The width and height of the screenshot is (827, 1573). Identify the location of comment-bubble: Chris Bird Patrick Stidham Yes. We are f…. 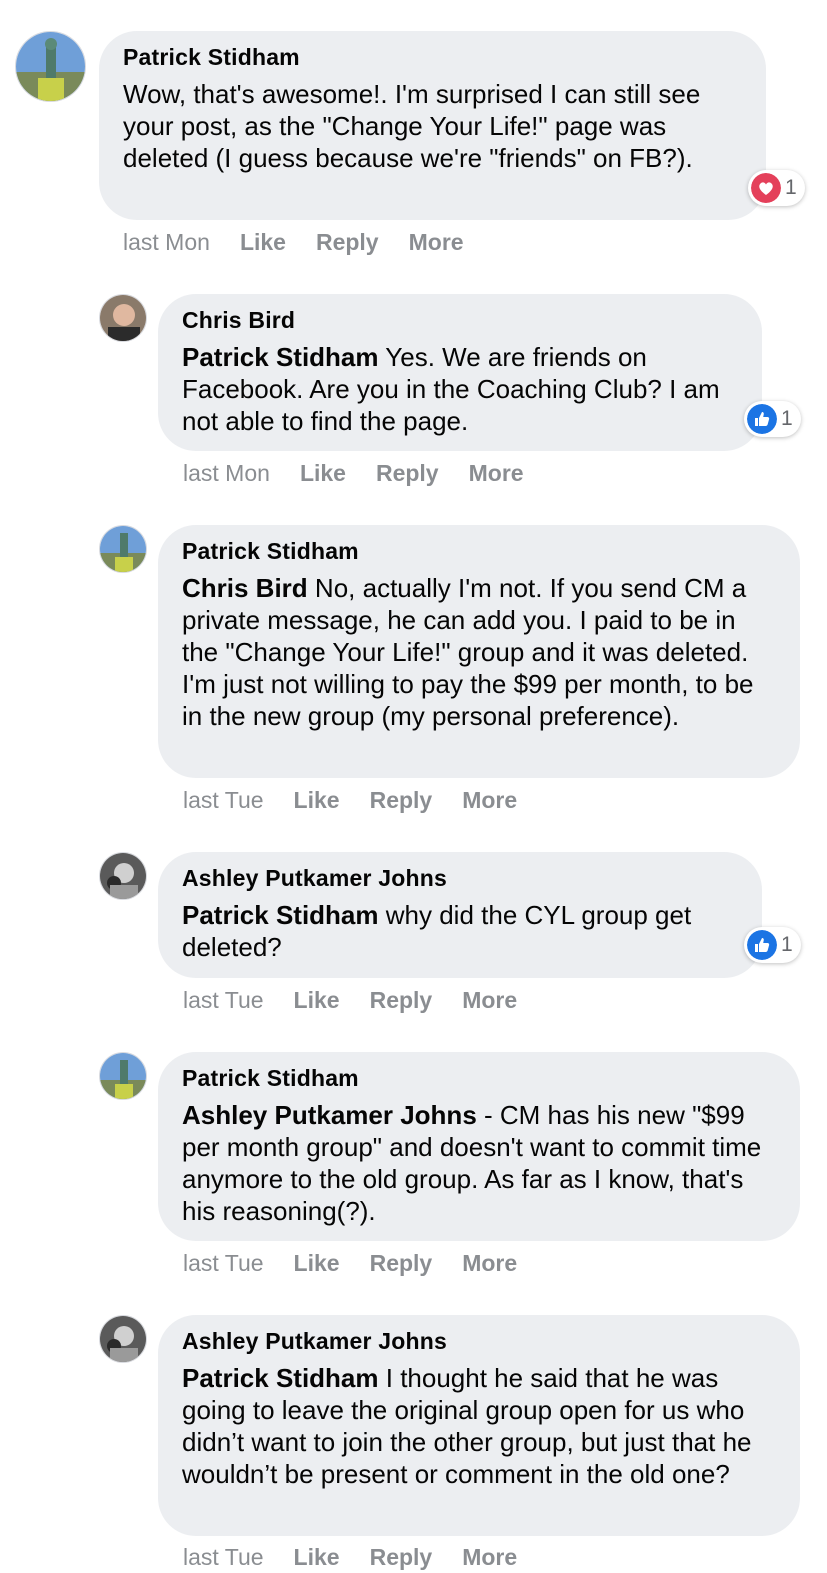
(460, 372).